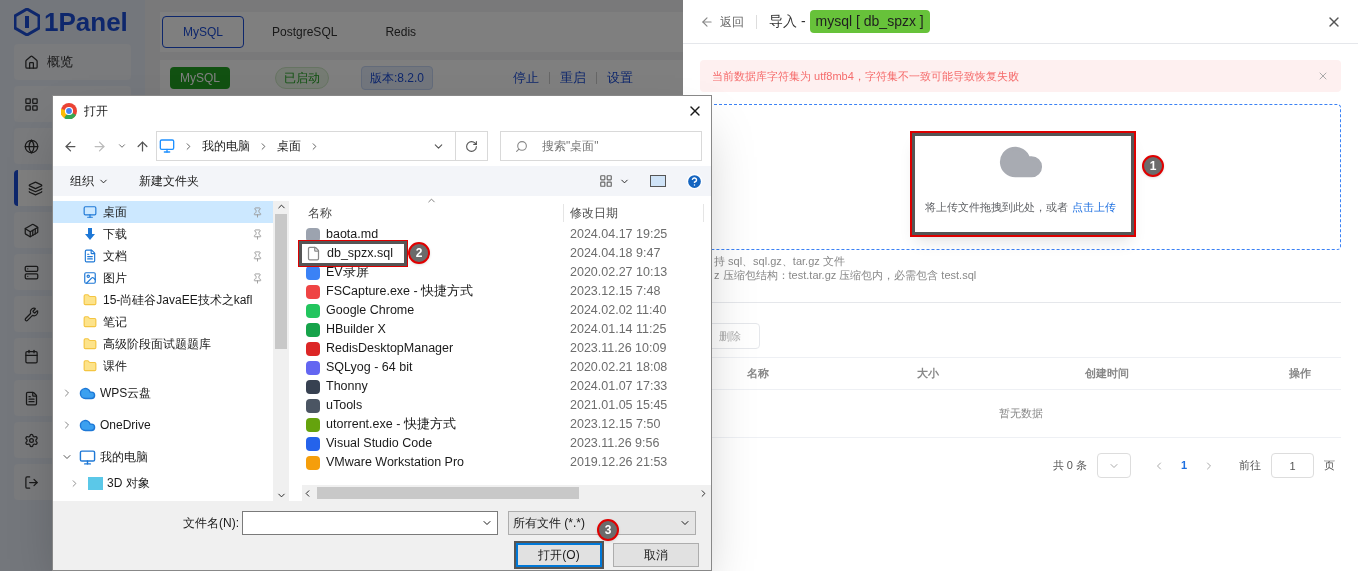  I want to click on nav-label: OneDrive, so click(125, 425).